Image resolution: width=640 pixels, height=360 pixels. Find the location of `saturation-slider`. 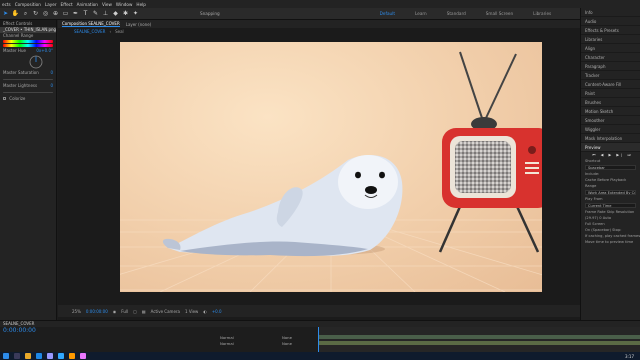

saturation-slider is located at coordinates (28, 79).